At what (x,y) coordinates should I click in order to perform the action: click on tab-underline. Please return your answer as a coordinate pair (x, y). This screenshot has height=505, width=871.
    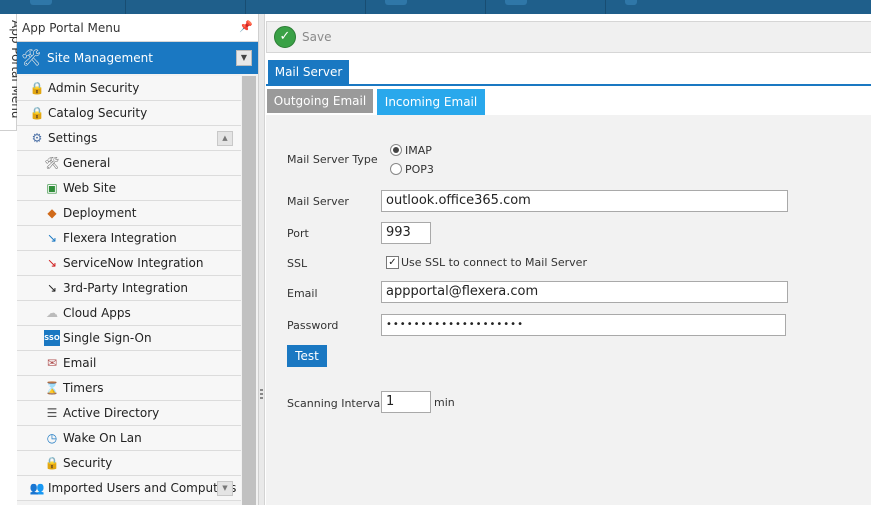
    Looking at the image, I should click on (568, 85).